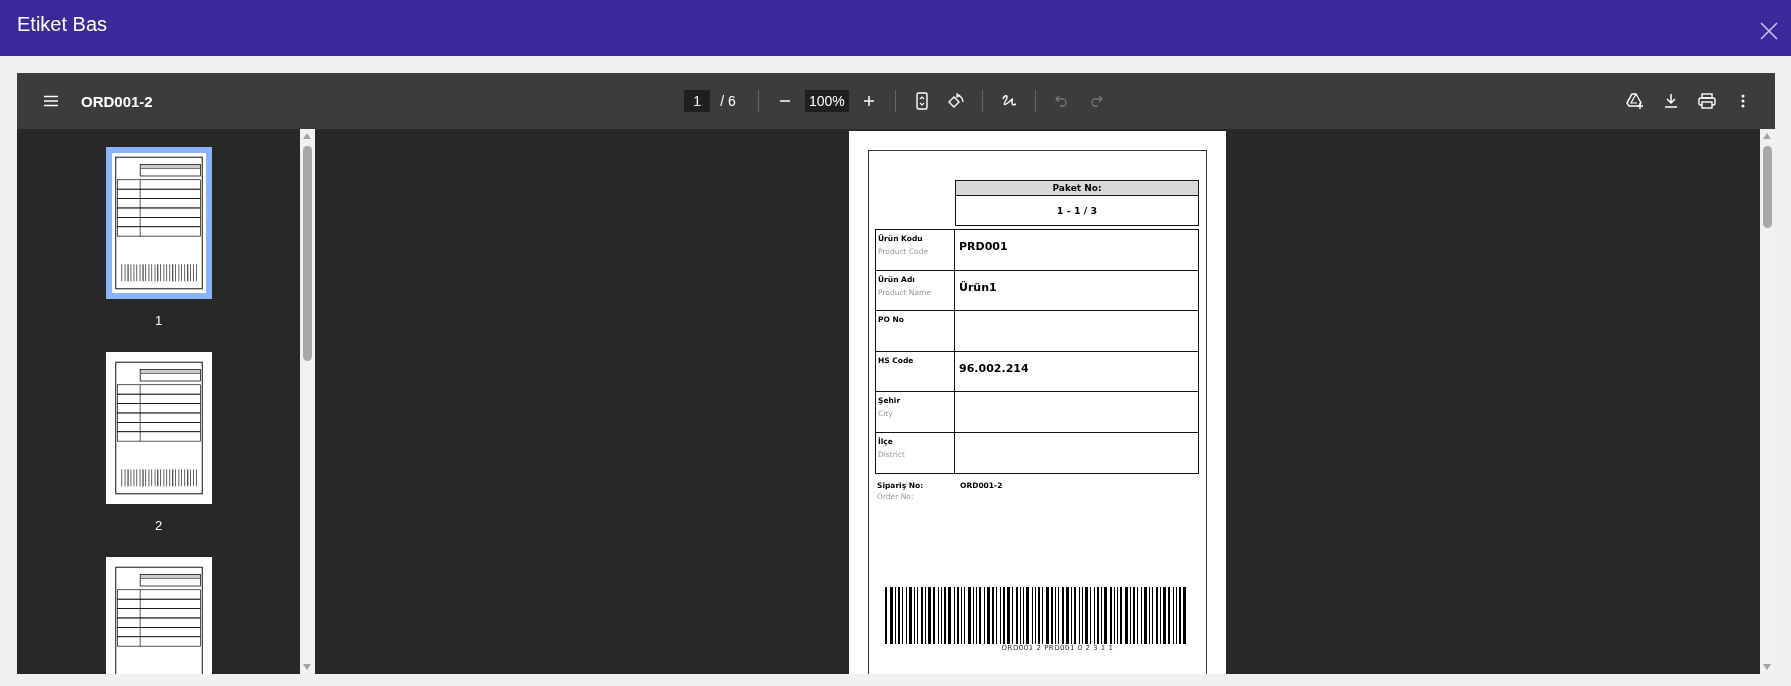  What do you see at coordinates (978, 287) in the screenshot?
I see `field-value: Ürün1` at bounding box center [978, 287].